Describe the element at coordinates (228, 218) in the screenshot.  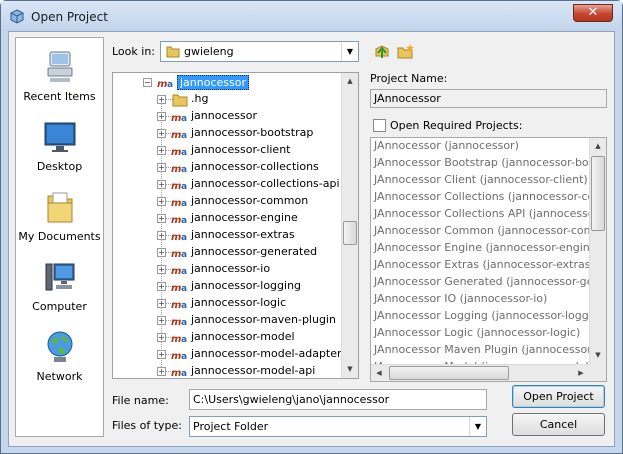
I see `tree-item: + m a jannocessor-engine` at that location.